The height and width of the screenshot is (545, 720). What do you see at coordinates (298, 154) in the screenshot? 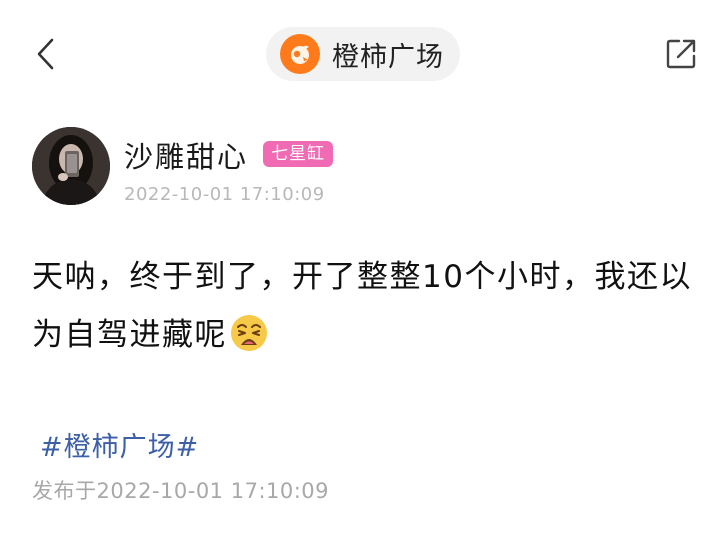
I see `level-badge: 七星缸` at bounding box center [298, 154].